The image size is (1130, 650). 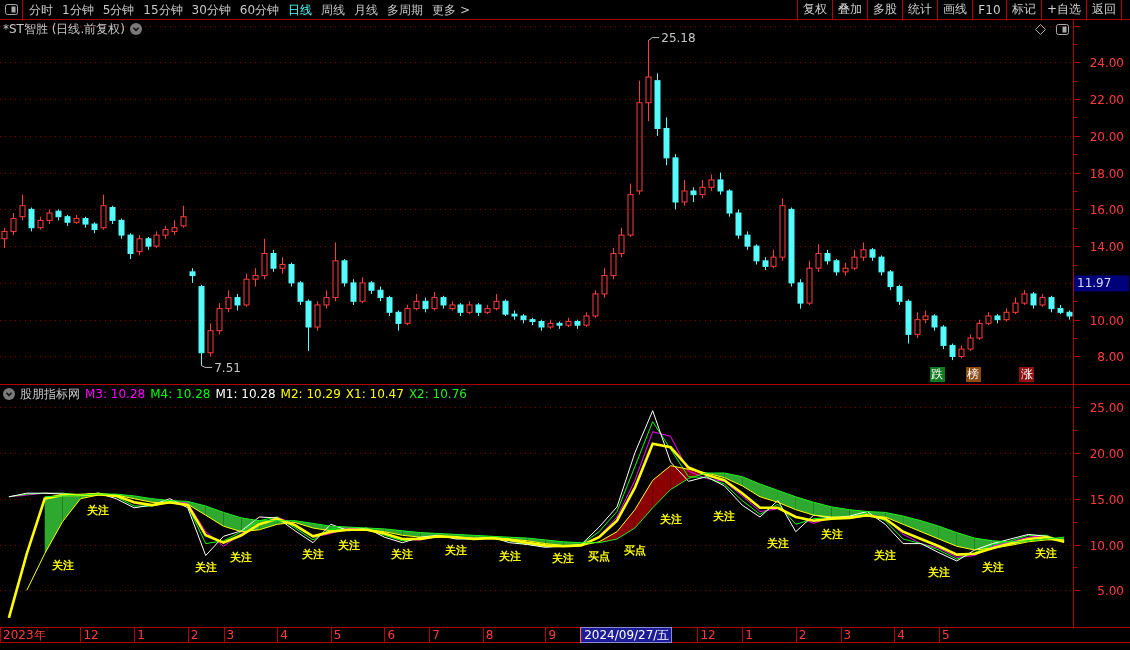 I want to click on axis-label: 24.00, so click(x=1106, y=62).